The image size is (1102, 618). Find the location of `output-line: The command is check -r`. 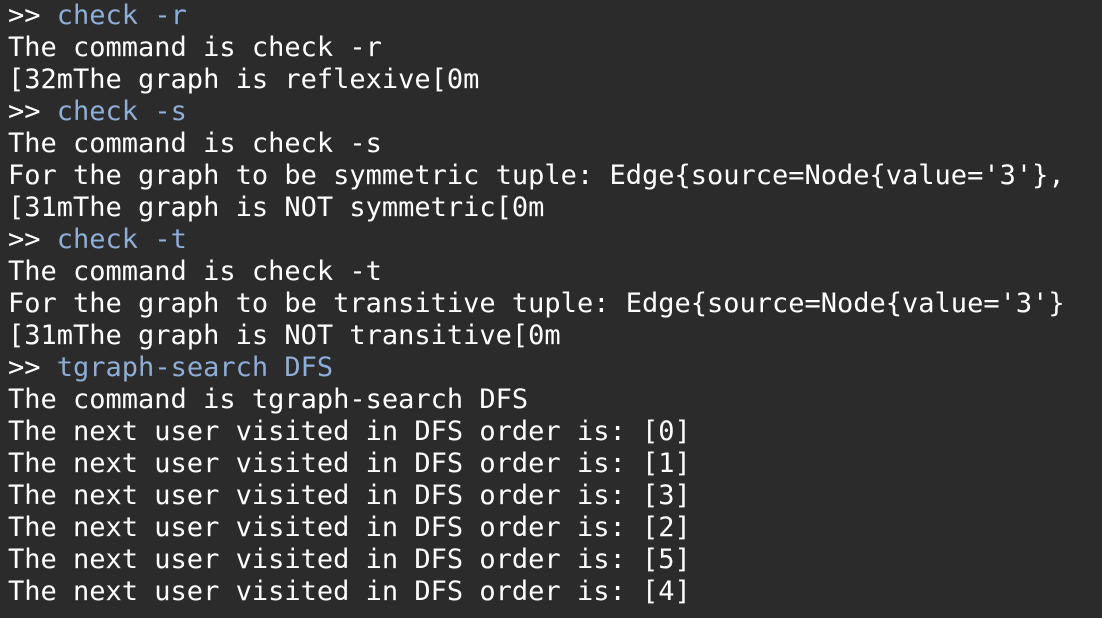

output-line: The command is check -r is located at coordinates (195, 47).